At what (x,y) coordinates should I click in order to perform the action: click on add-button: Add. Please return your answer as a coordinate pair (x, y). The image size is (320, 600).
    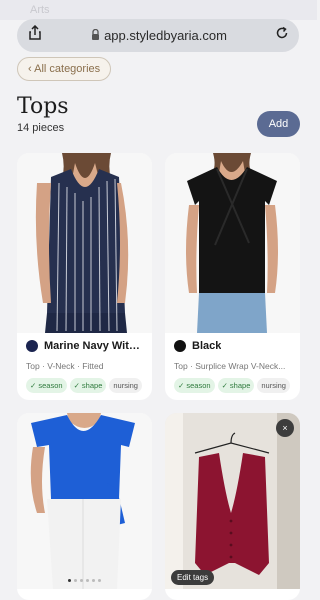
    Looking at the image, I should click on (278, 124).